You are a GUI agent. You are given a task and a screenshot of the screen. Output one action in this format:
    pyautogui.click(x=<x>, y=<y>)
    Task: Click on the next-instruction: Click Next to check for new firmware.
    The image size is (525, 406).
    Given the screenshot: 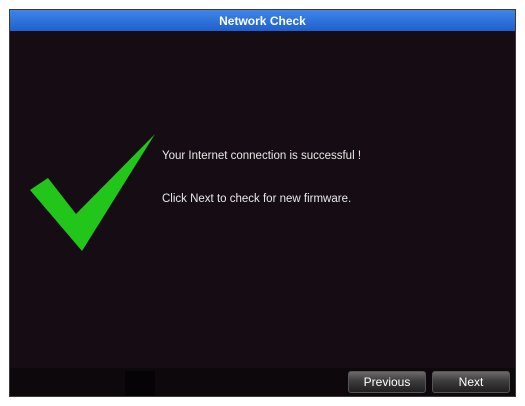 What is the action you would take?
    pyautogui.click(x=257, y=199)
    